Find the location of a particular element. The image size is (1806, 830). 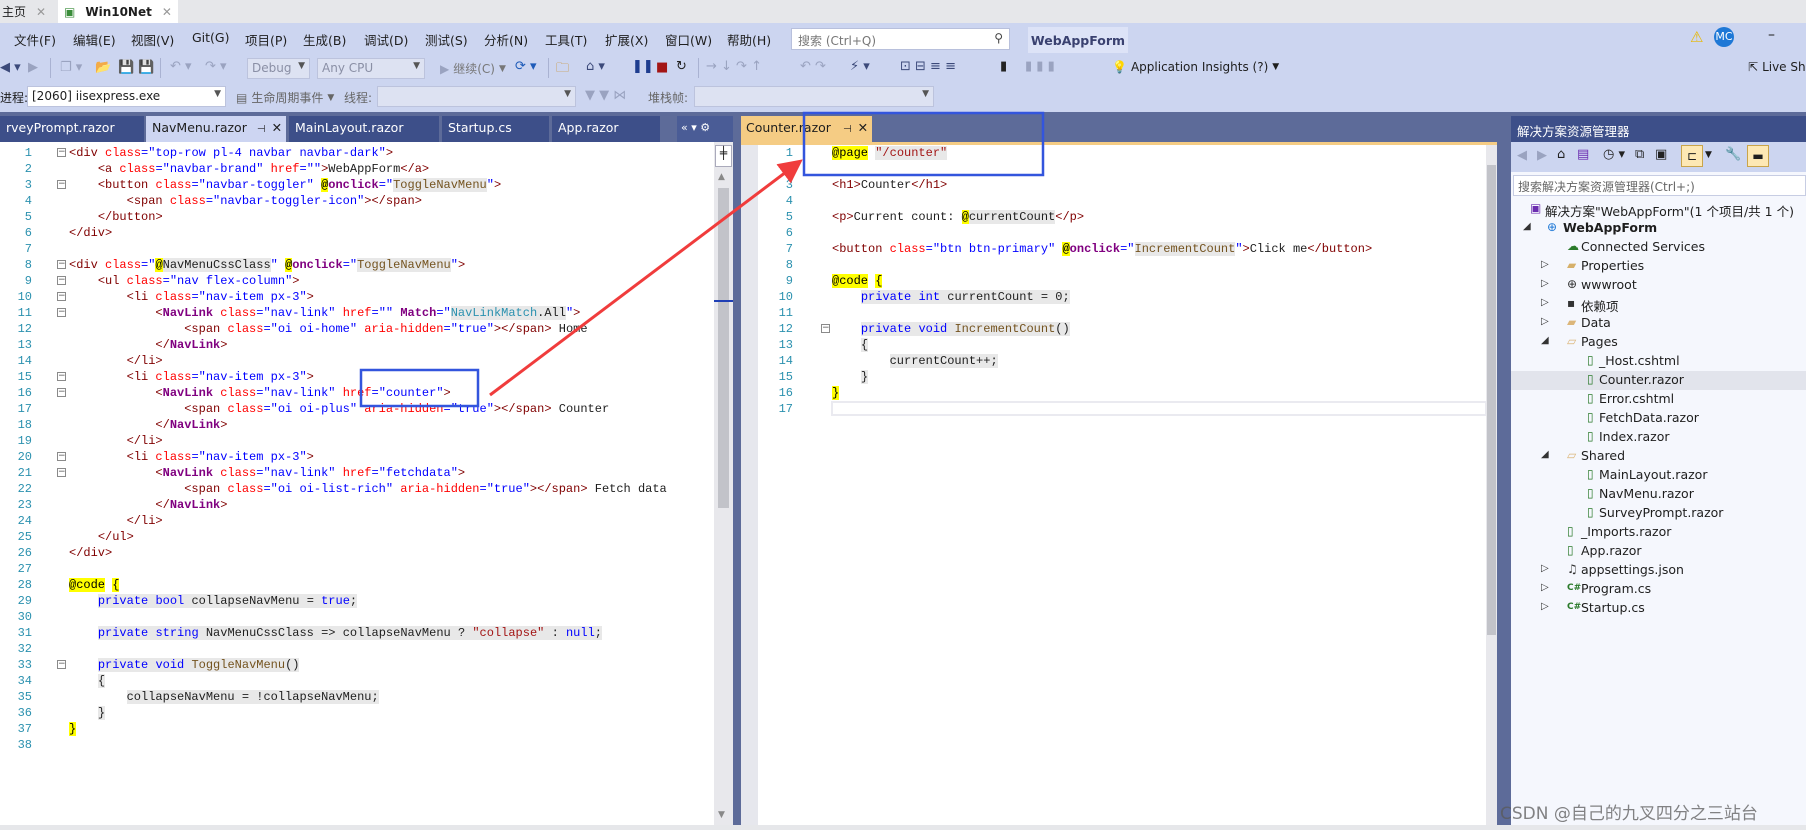

wrench-icon: 🔧 is located at coordinates (1733, 154).